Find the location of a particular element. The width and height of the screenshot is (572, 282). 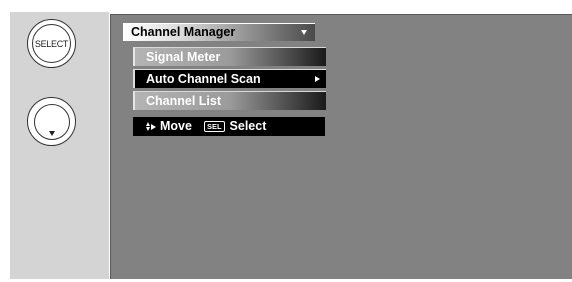

navigation-button-face is located at coordinates (51, 121).